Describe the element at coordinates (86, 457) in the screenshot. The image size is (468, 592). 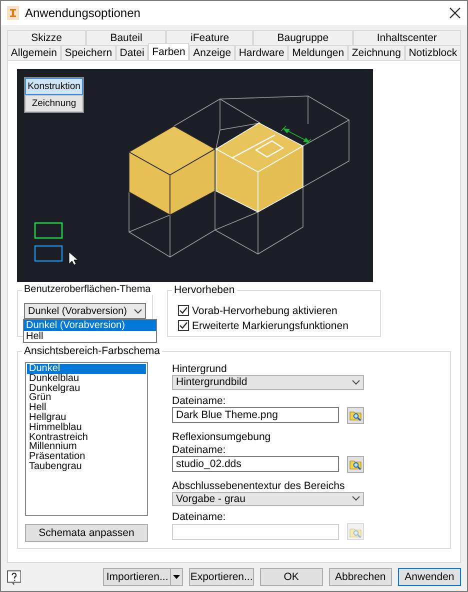
I see `list-item: Präsentation` at that location.